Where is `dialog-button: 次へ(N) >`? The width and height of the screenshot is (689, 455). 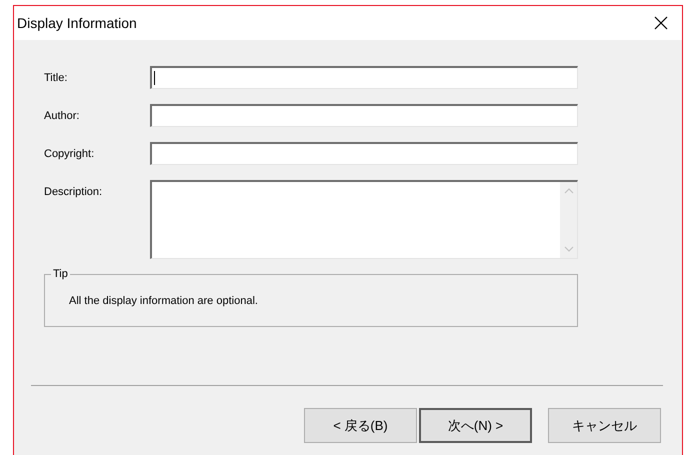 dialog-button: 次へ(N) > is located at coordinates (475, 425).